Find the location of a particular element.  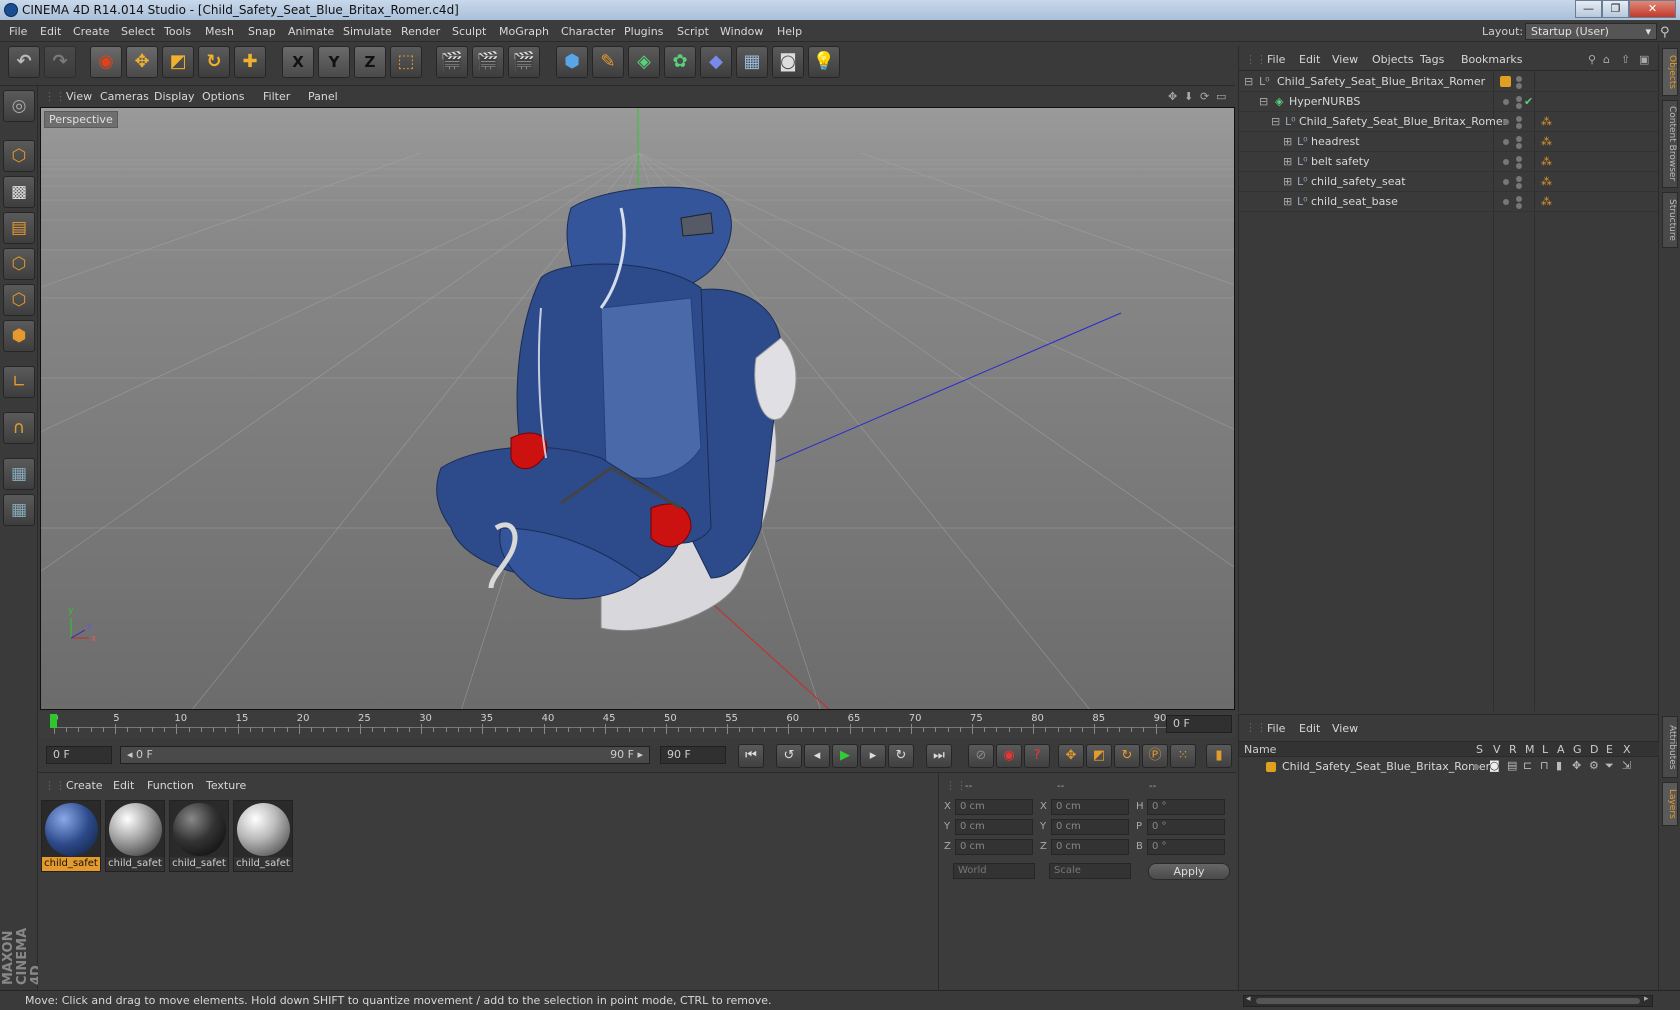

layer-color-swatch is located at coordinates (1271, 767).